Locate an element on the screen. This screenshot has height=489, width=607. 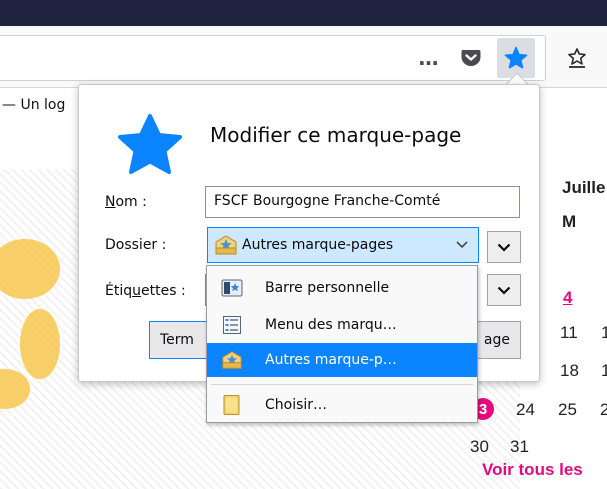
calendar-day: 25 is located at coordinates (567, 409).